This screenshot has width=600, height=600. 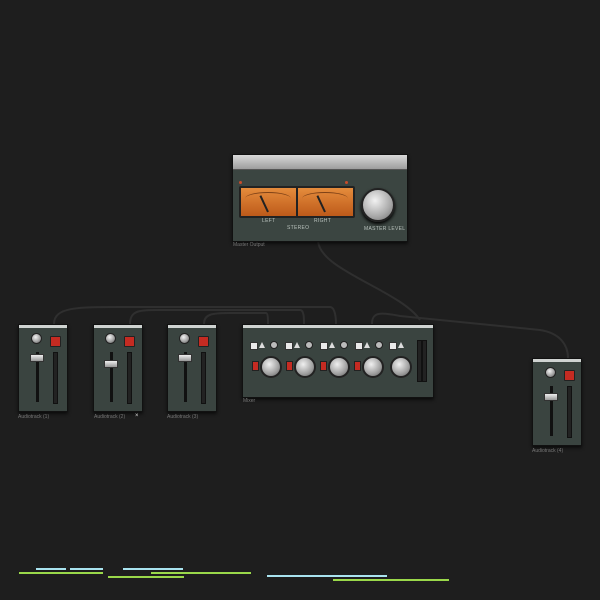 I want to click on stereo-label: STEREO, so click(x=298, y=228).